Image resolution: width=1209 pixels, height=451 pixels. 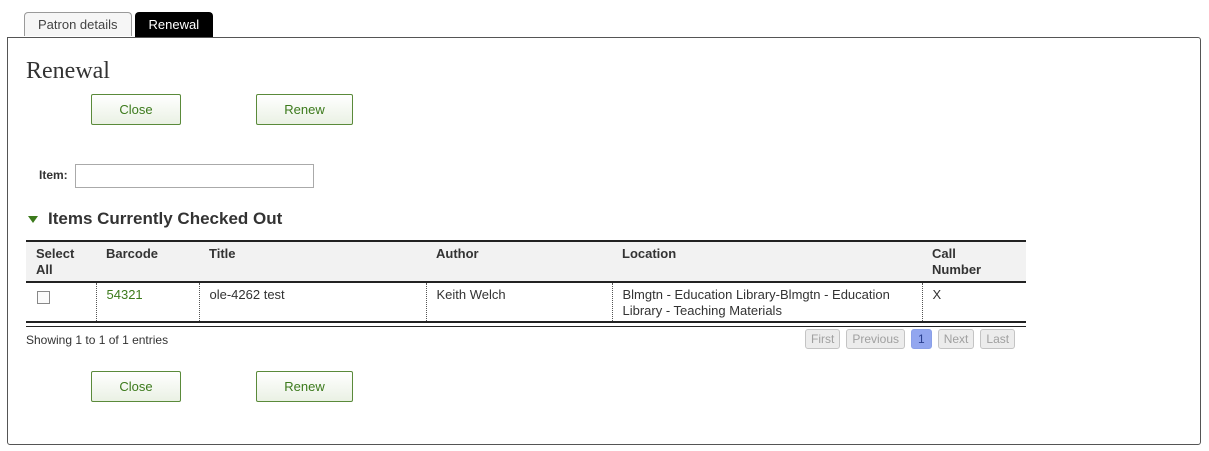 What do you see at coordinates (78, 24) in the screenshot?
I see `tab-patron-details: Patron details` at bounding box center [78, 24].